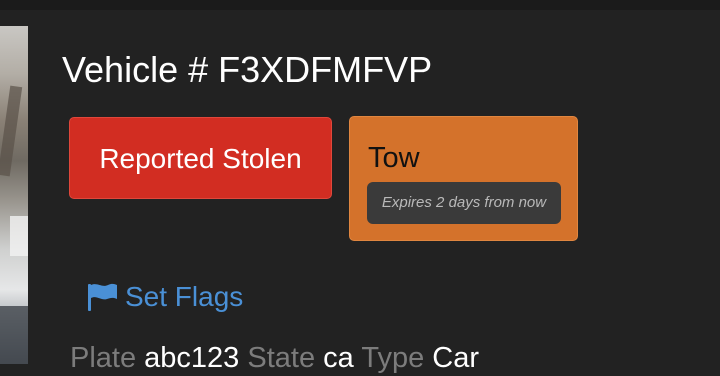  Describe the element at coordinates (184, 296) in the screenshot. I see `set-flags-label: Set Flags` at that location.